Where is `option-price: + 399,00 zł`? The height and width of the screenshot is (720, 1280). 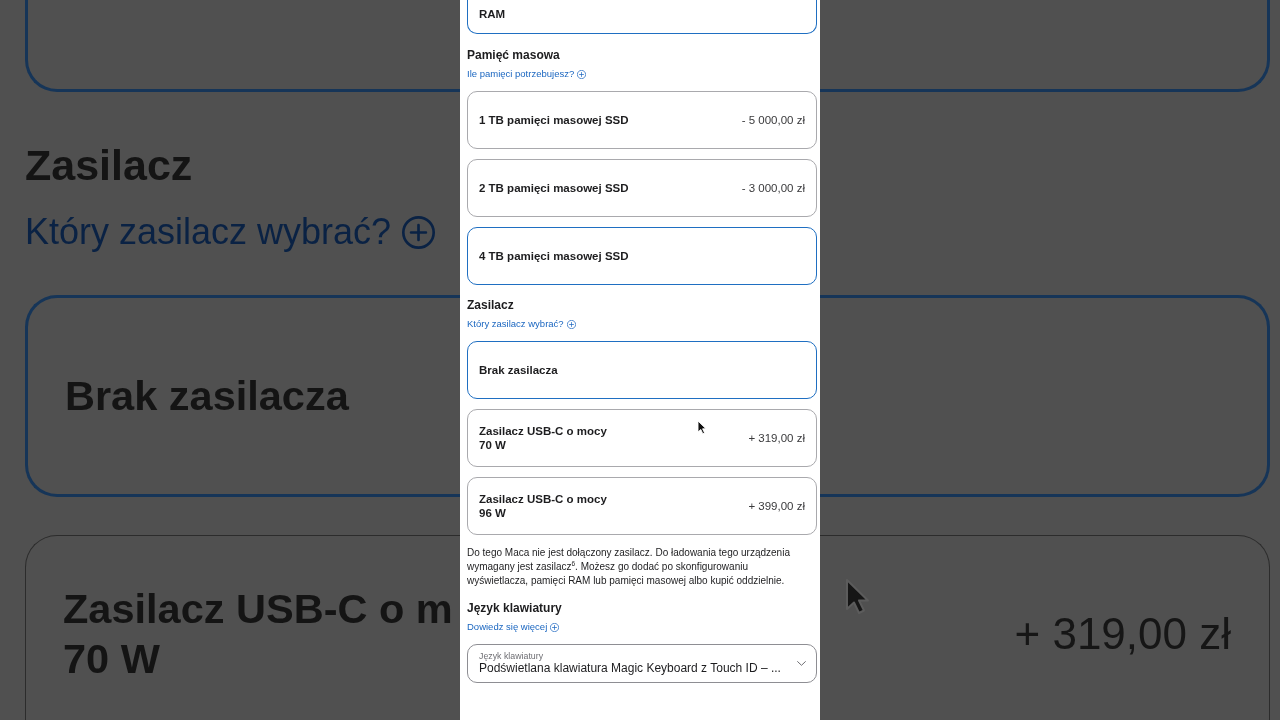
option-price: + 399,00 zł is located at coordinates (776, 506).